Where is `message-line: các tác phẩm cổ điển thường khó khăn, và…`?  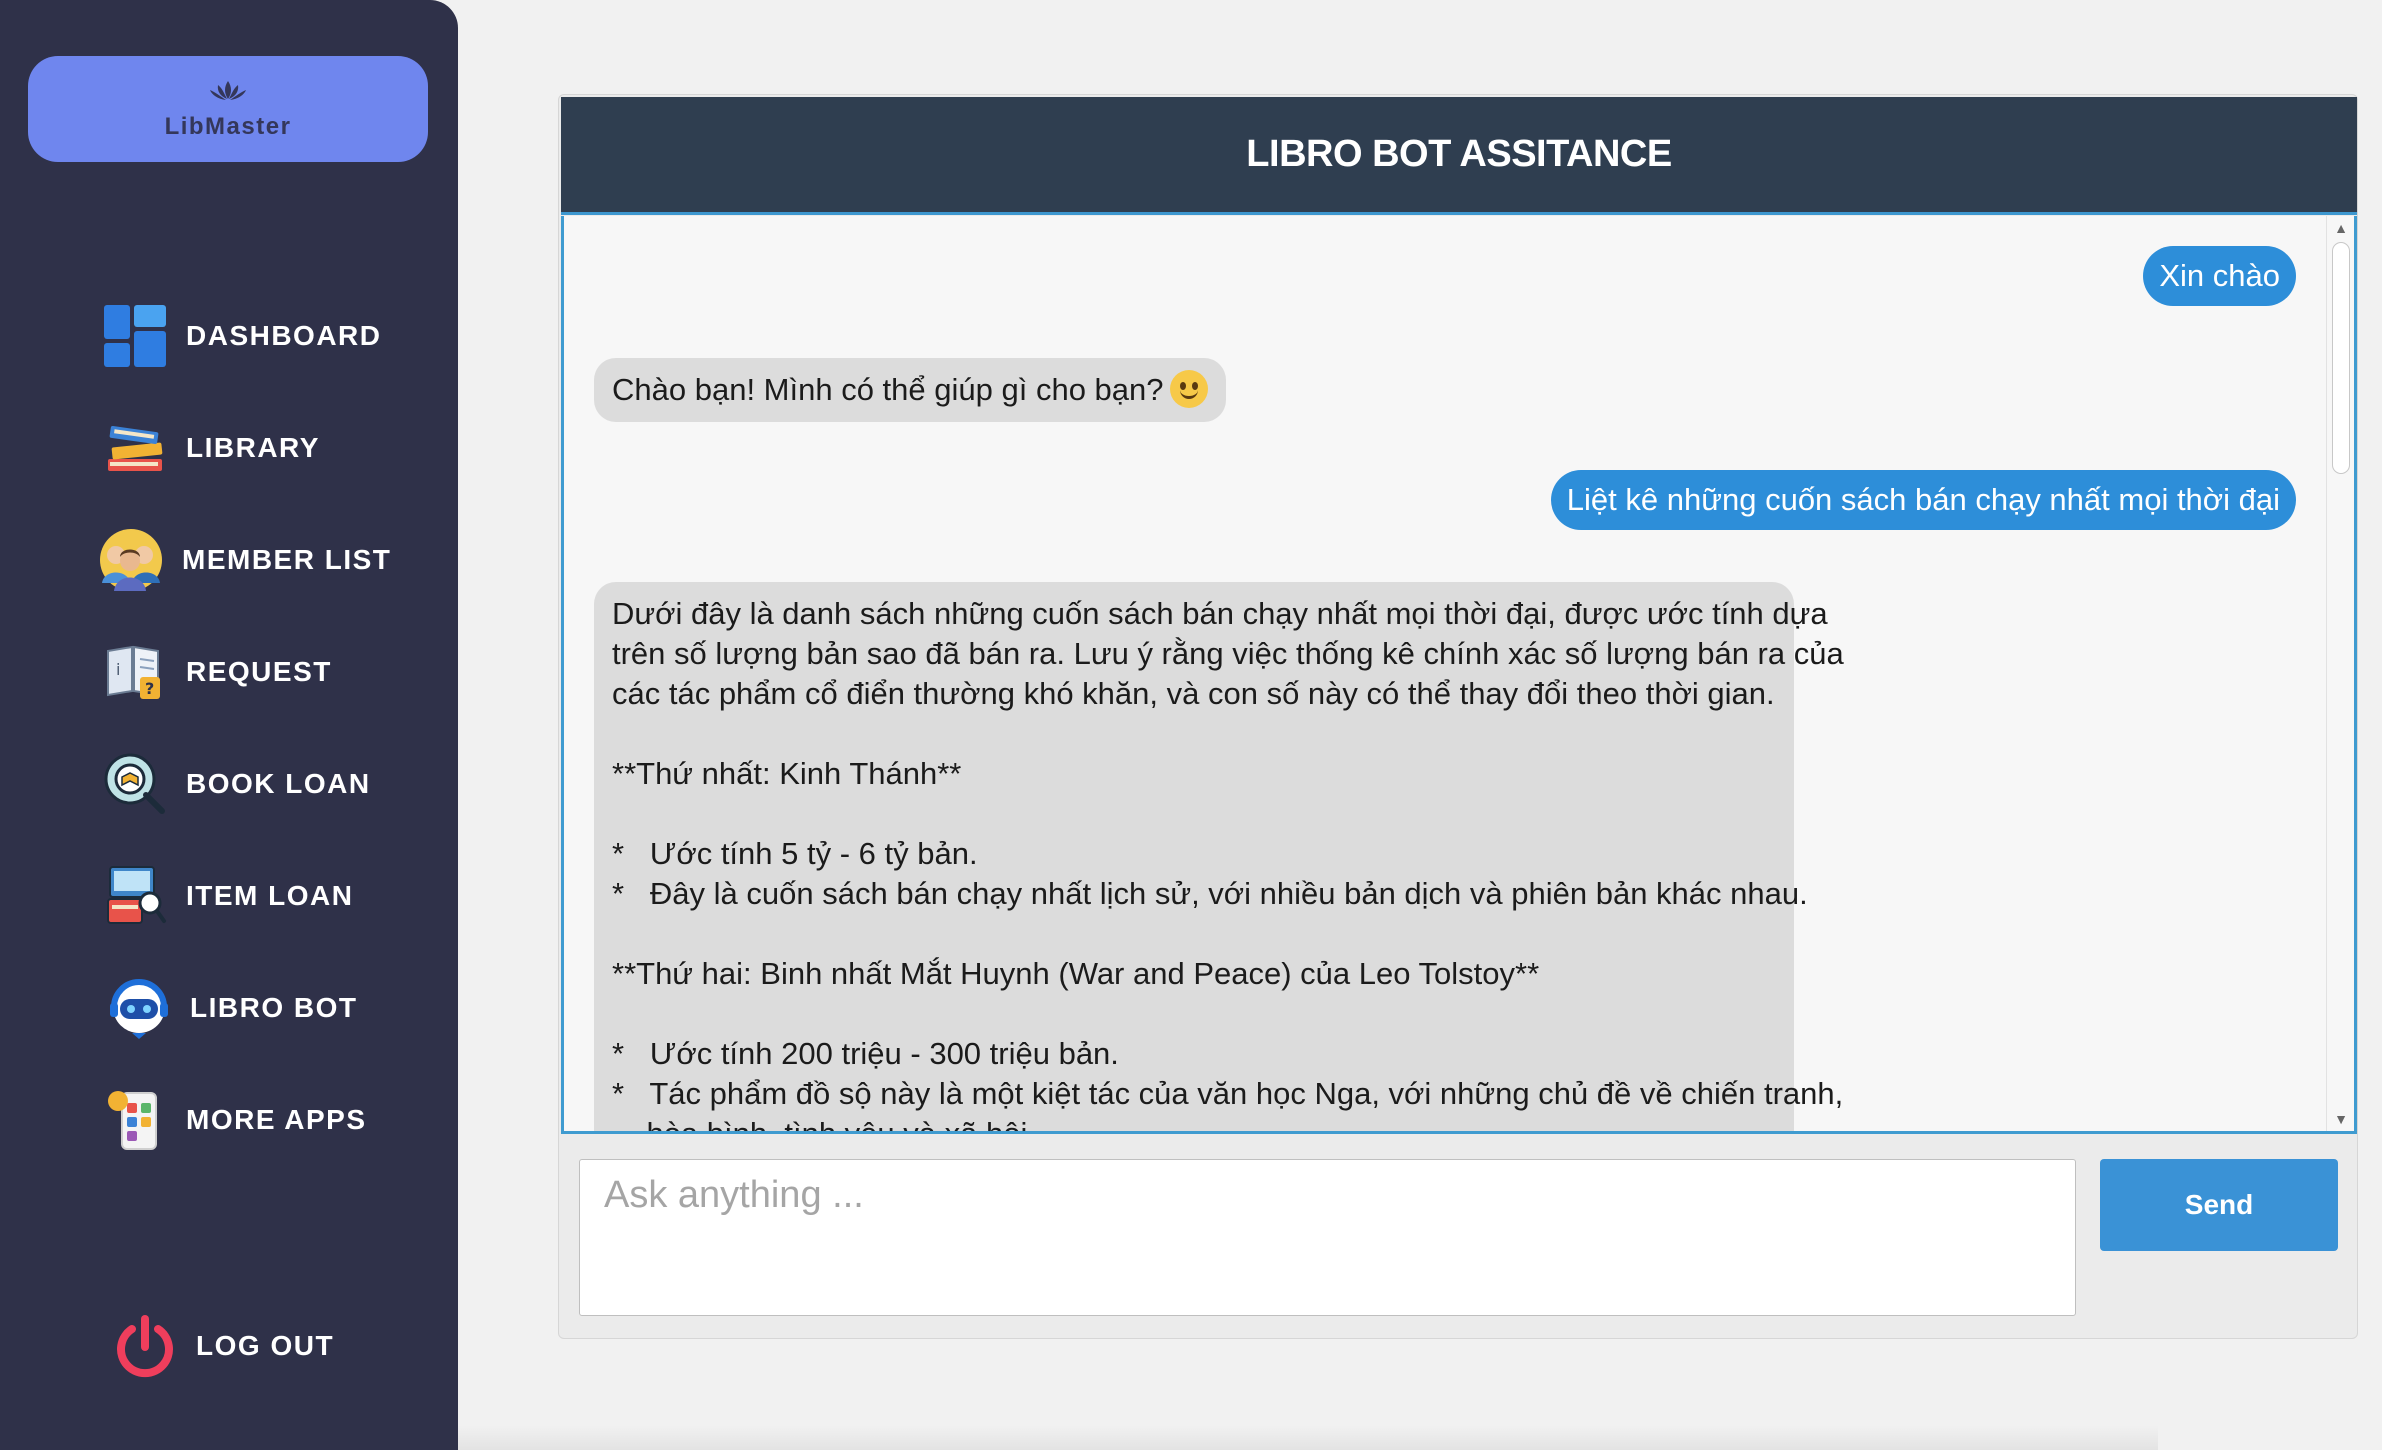
message-line: các tác phẩm cổ điển thường khó khăn, và… is located at coordinates (1193, 693).